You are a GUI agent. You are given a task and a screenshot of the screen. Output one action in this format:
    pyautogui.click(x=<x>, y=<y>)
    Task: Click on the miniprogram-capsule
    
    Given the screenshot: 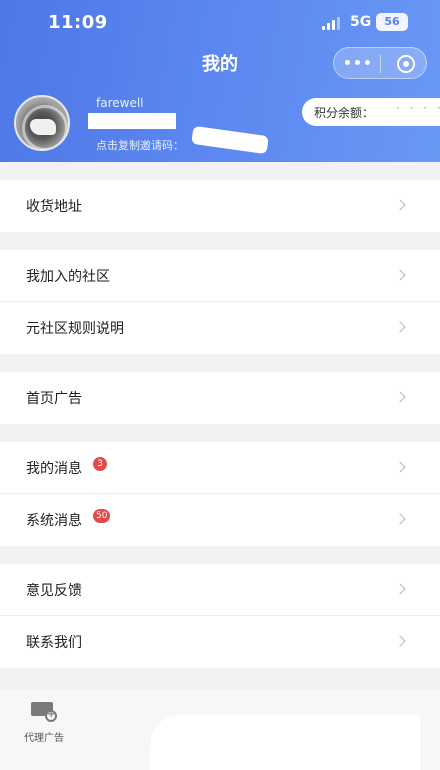 What is the action you would take?
    pyautogui.click(x=380, y=63)
    